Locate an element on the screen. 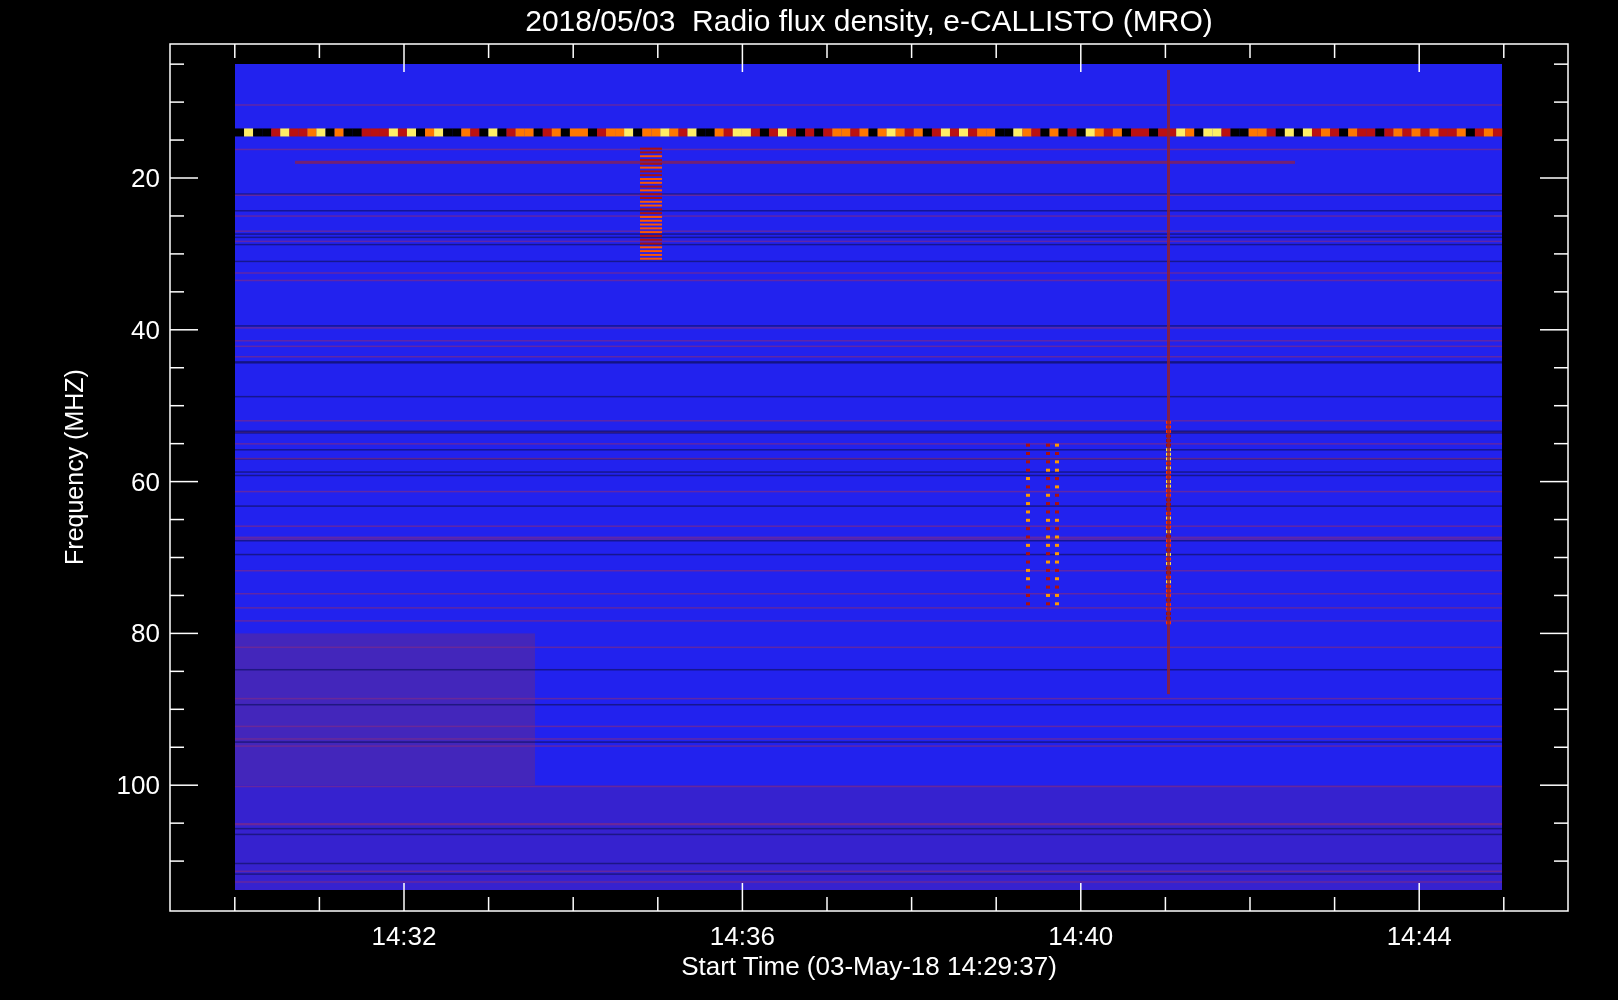 The width and height of the screenshot is (1618, 1000). x-tick-label: 14:40 is located at coordinates (1081, 936).